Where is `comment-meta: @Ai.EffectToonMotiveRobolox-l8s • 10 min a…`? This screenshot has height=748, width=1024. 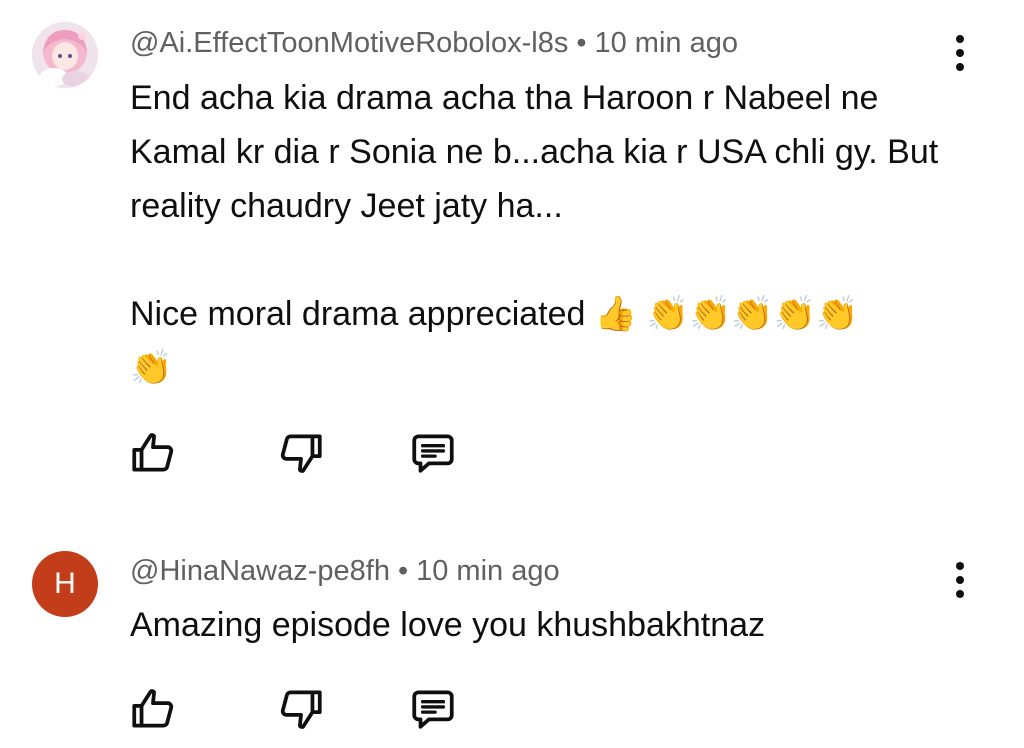
comment-meta: @Ai.EffectToonMotiveRobolox-l8s • 10 min a… is located at coordinates (434, 43).